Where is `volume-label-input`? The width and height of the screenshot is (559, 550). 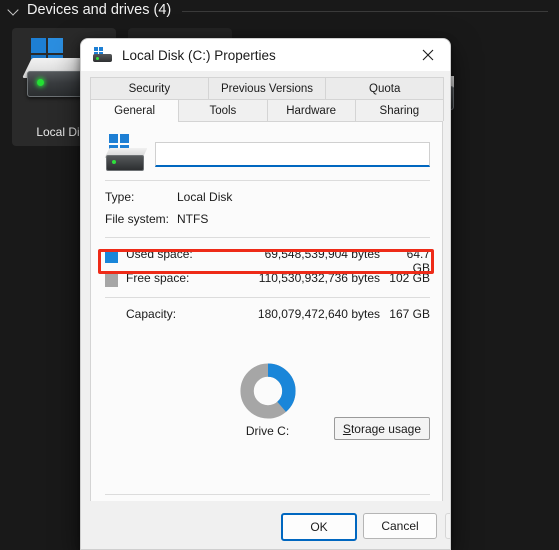
volume-label-input is located at coordinates (292, 154).